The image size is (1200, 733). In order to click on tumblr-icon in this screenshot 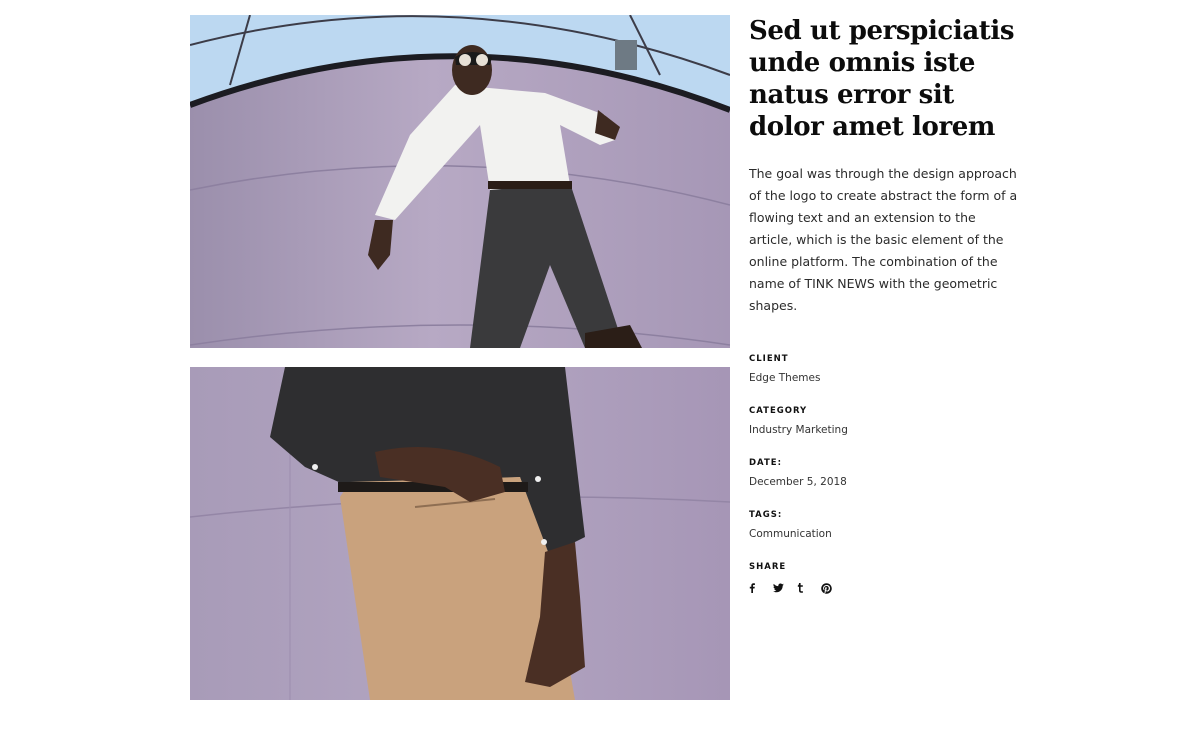, I will do `click(809, 588)`.